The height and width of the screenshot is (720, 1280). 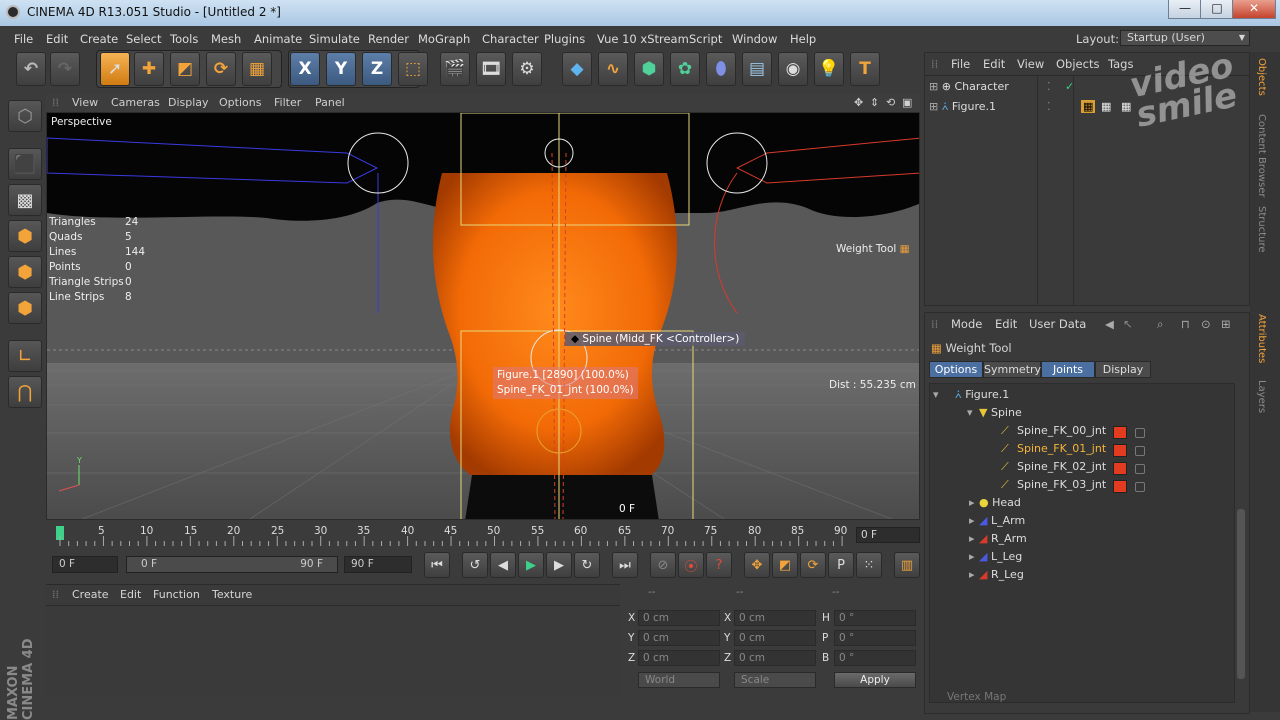 What do you see at coordinates (1261, 77) in the screenshot?
I see `tab-objects: Objects` at bounding box center [1261, 77].